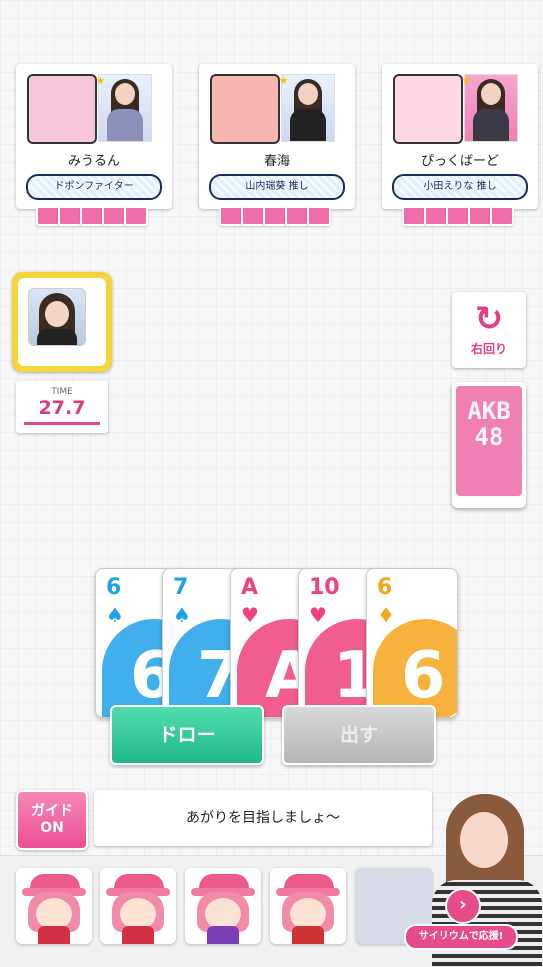 The image size is (543, 967). I want to click on deck-logo: AKB 48, so click(489, 424).